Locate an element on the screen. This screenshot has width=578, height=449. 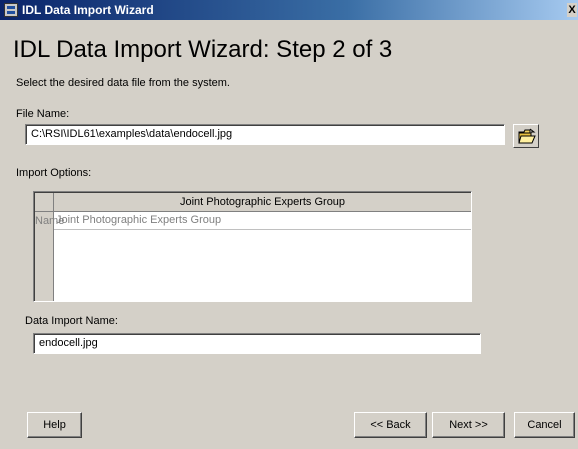
title-bar: IDL Data Import Wizard X is located at coordinates (289, 10).